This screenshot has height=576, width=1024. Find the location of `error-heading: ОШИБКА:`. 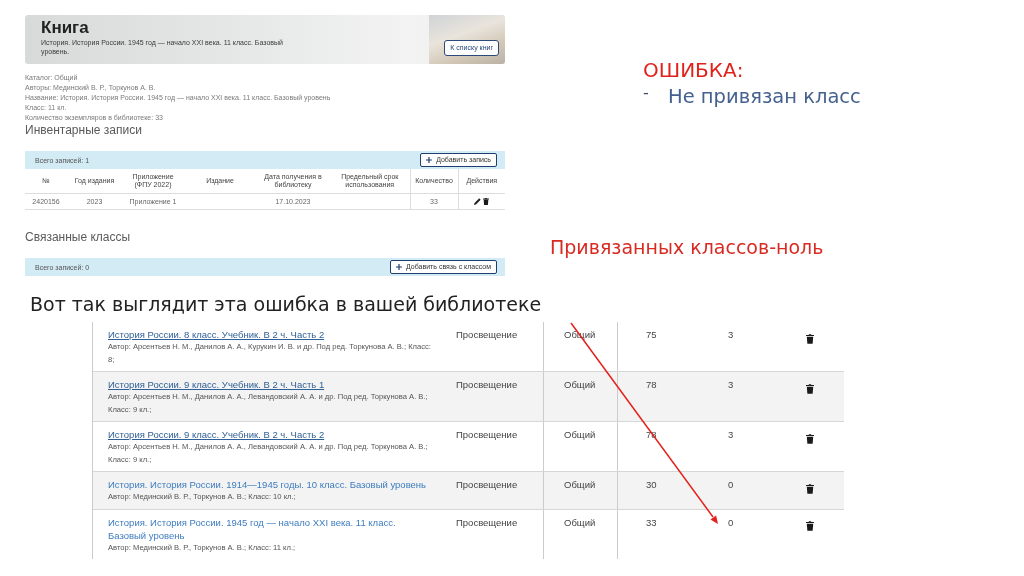

error-heading: ОШИБКА: is located at coordinates (694, 70).